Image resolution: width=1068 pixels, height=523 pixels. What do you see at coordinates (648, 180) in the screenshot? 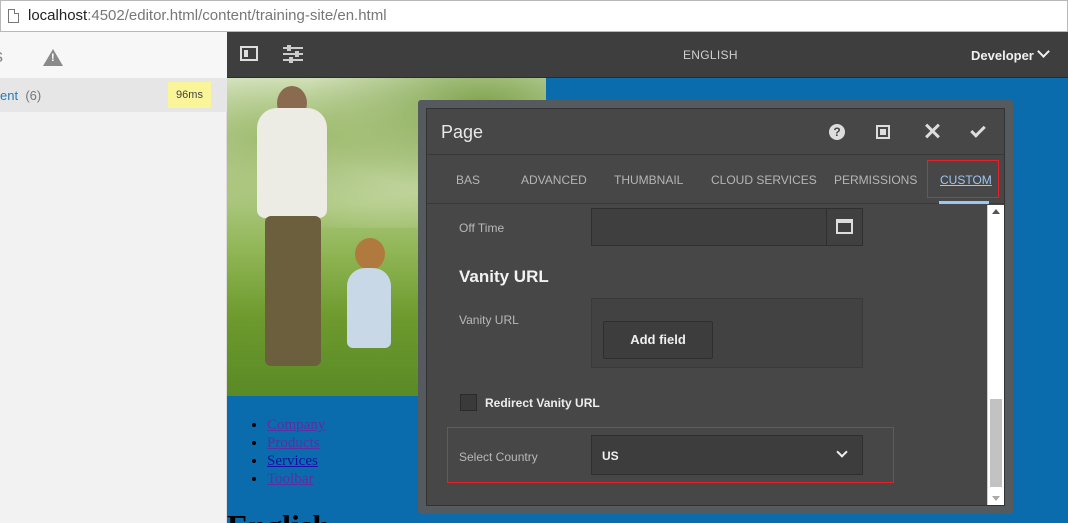
I see `tab-thumbnail: THUMBNAIL` at bounding box center [648, 180].